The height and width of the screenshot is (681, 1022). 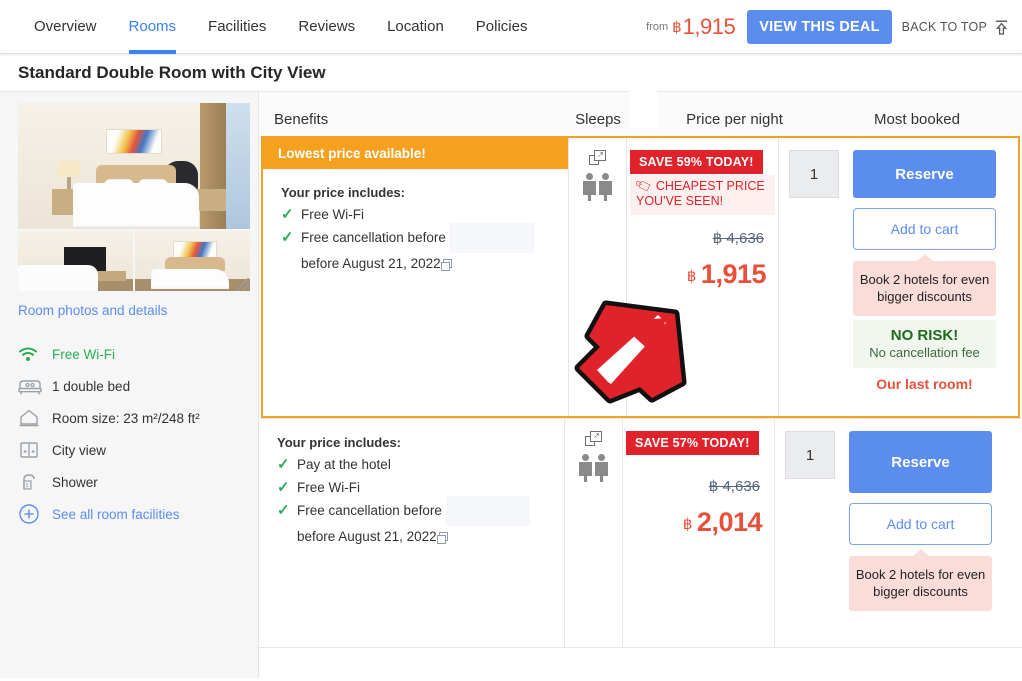 I want to click on from-label: from, so click(x=657, y=27).